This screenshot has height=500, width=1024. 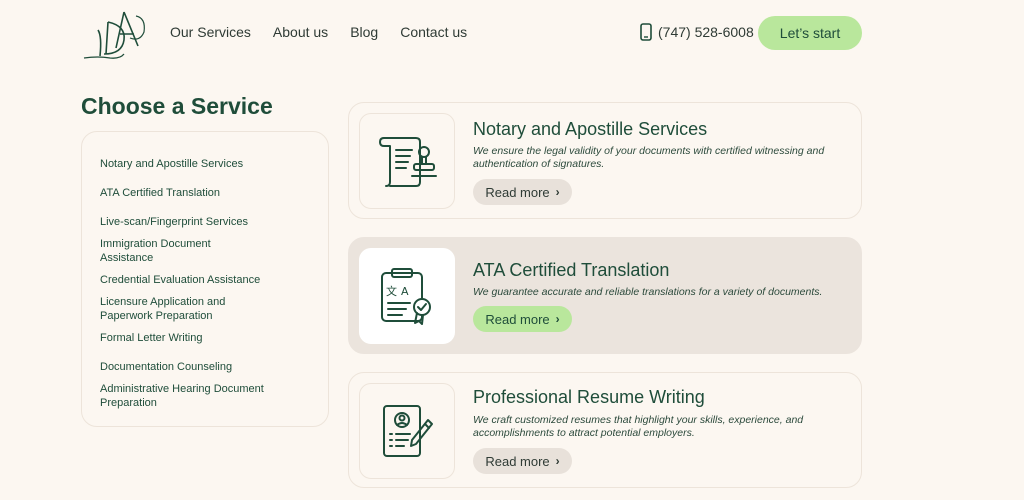 What do you see at coordinates (300, 32) in the screenshot?
I see `nav-about-us: About us` at bounding box center [300, 32].